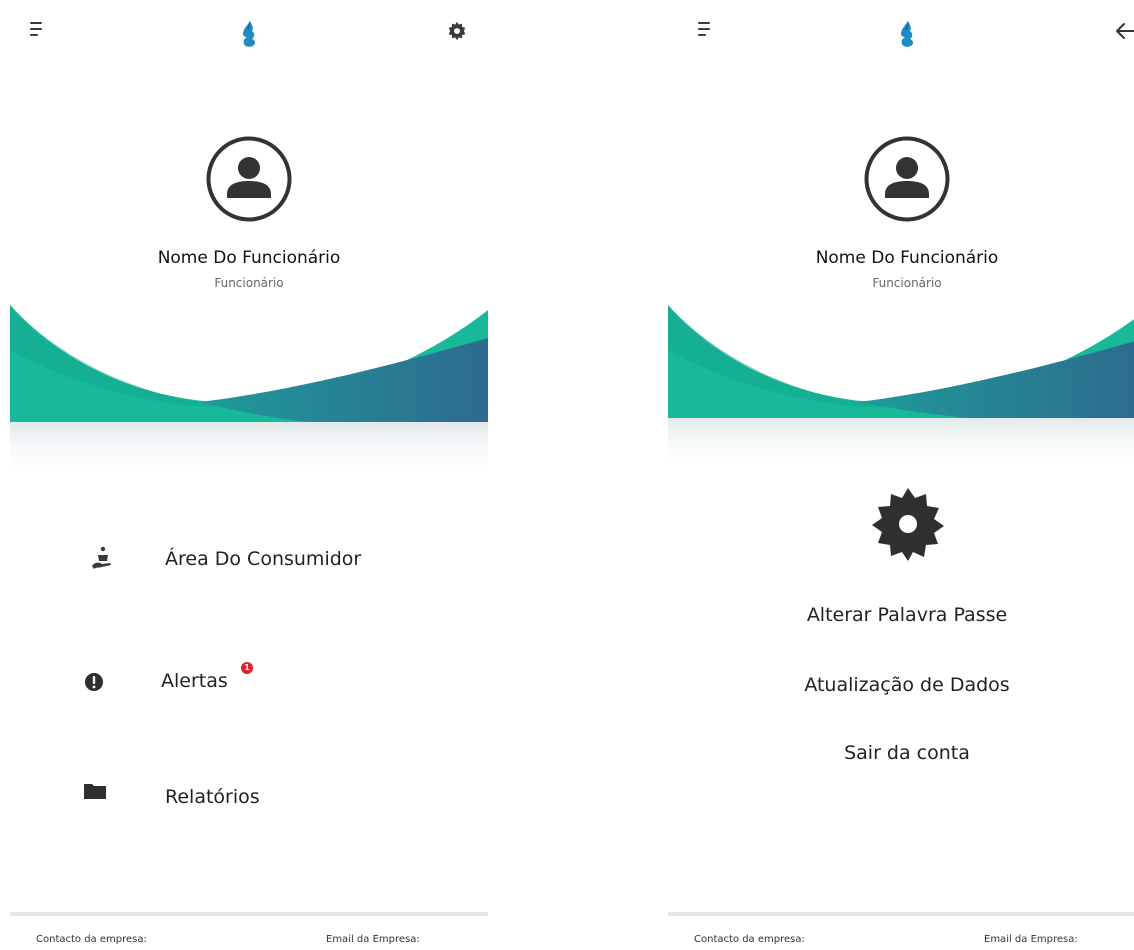 This screenshot has width=1134, height=950. What do you see at coordinates (95, 791) in the screenshot?
I see `folder-icon` at bounding box center [95, 791].